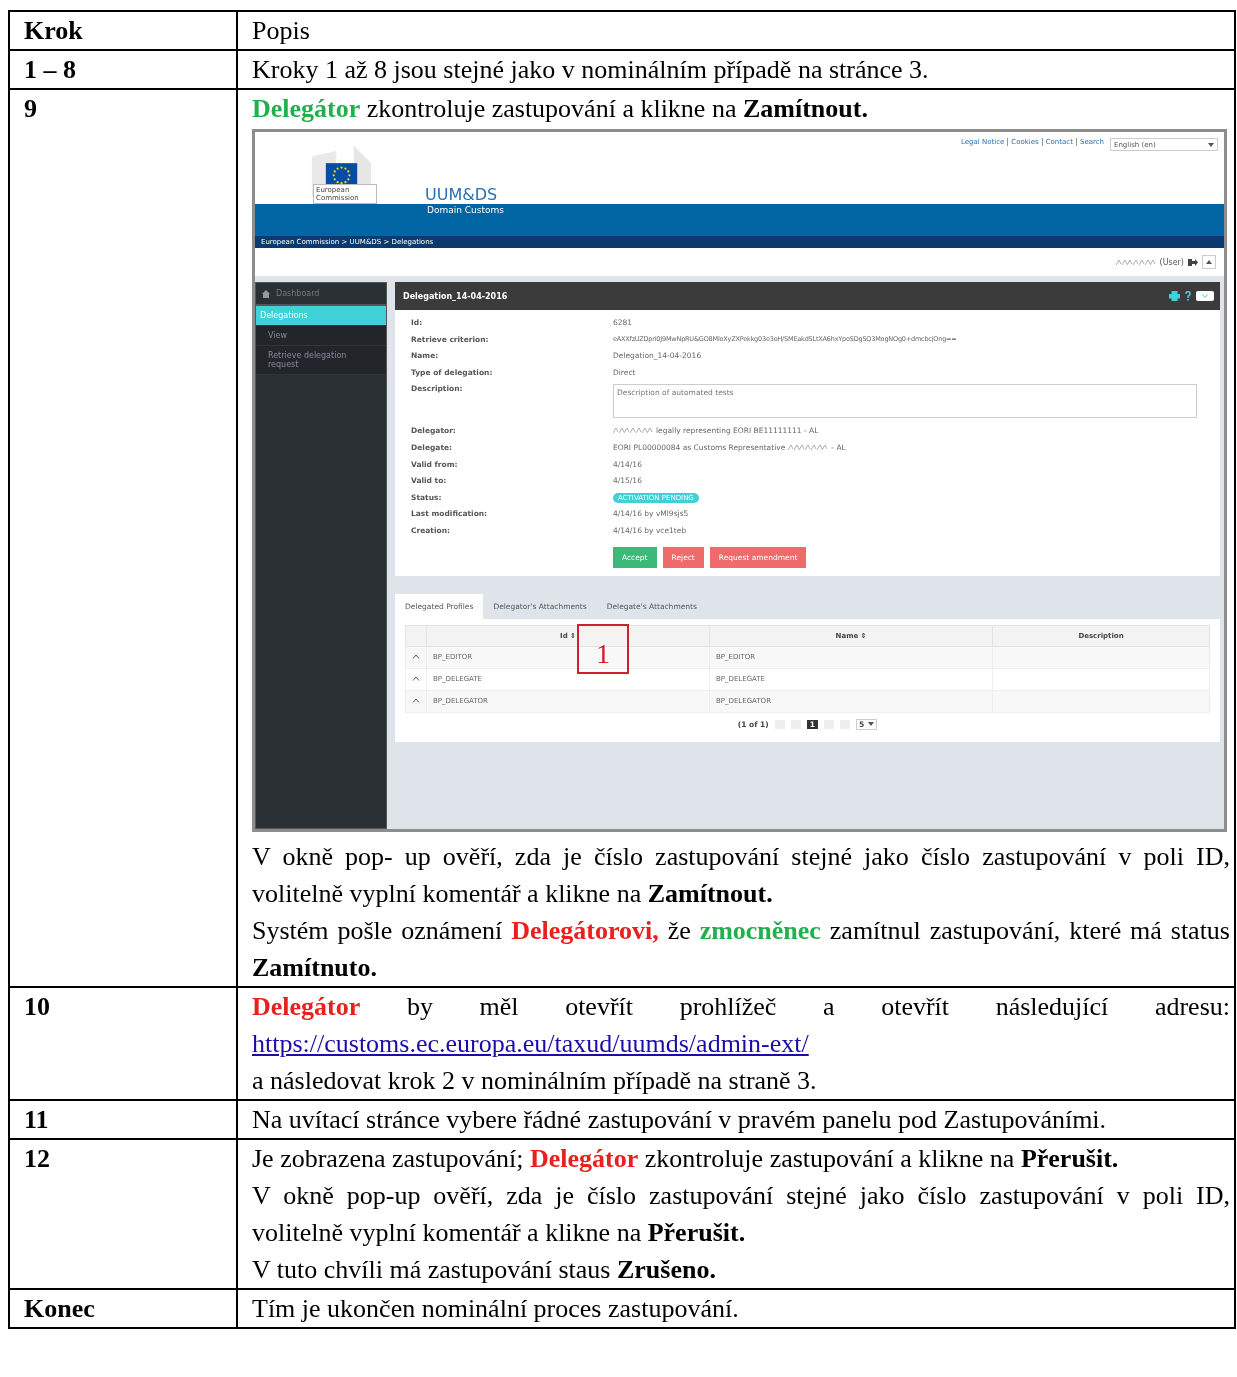  What do you see at coordinates (123, 1043) in the screenshot?
I see `step-number: 10` at bounding box center [123, 1043].